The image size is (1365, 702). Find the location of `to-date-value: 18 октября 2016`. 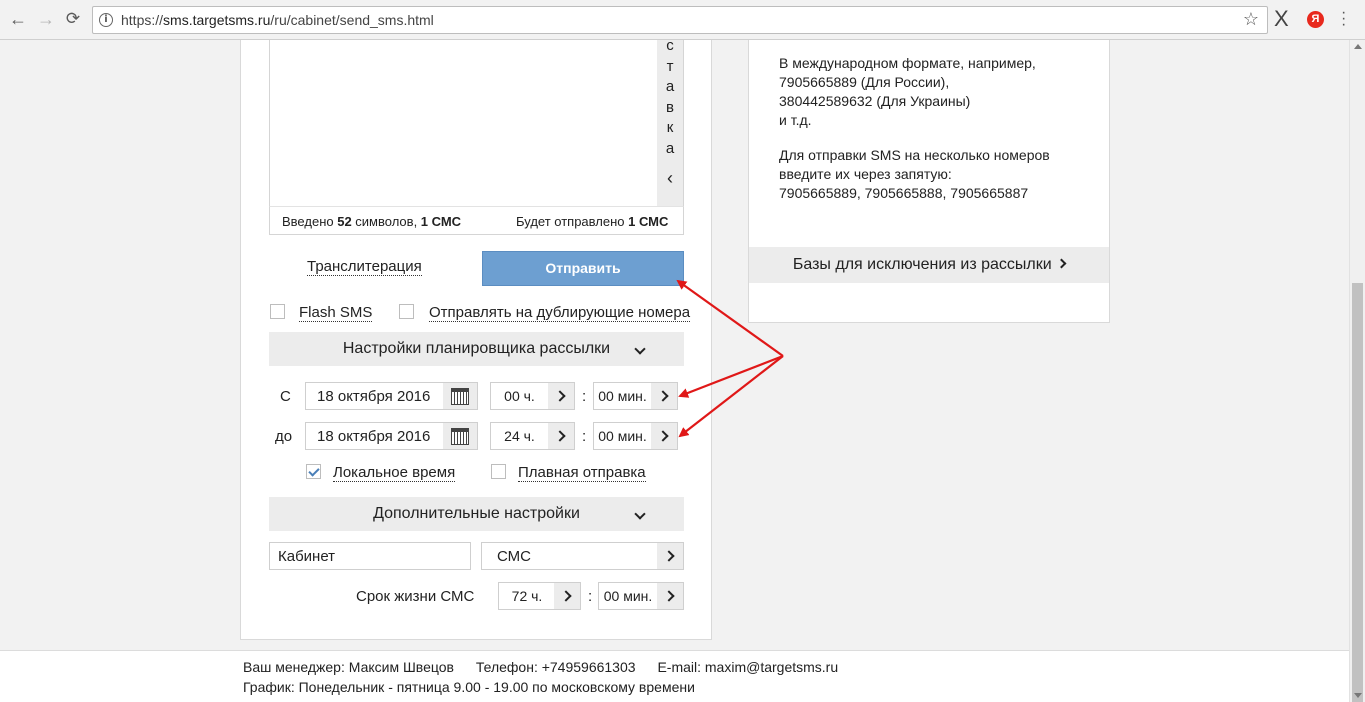

to-date-value: 18 октября 2016 is located at coordinates (374, 436).